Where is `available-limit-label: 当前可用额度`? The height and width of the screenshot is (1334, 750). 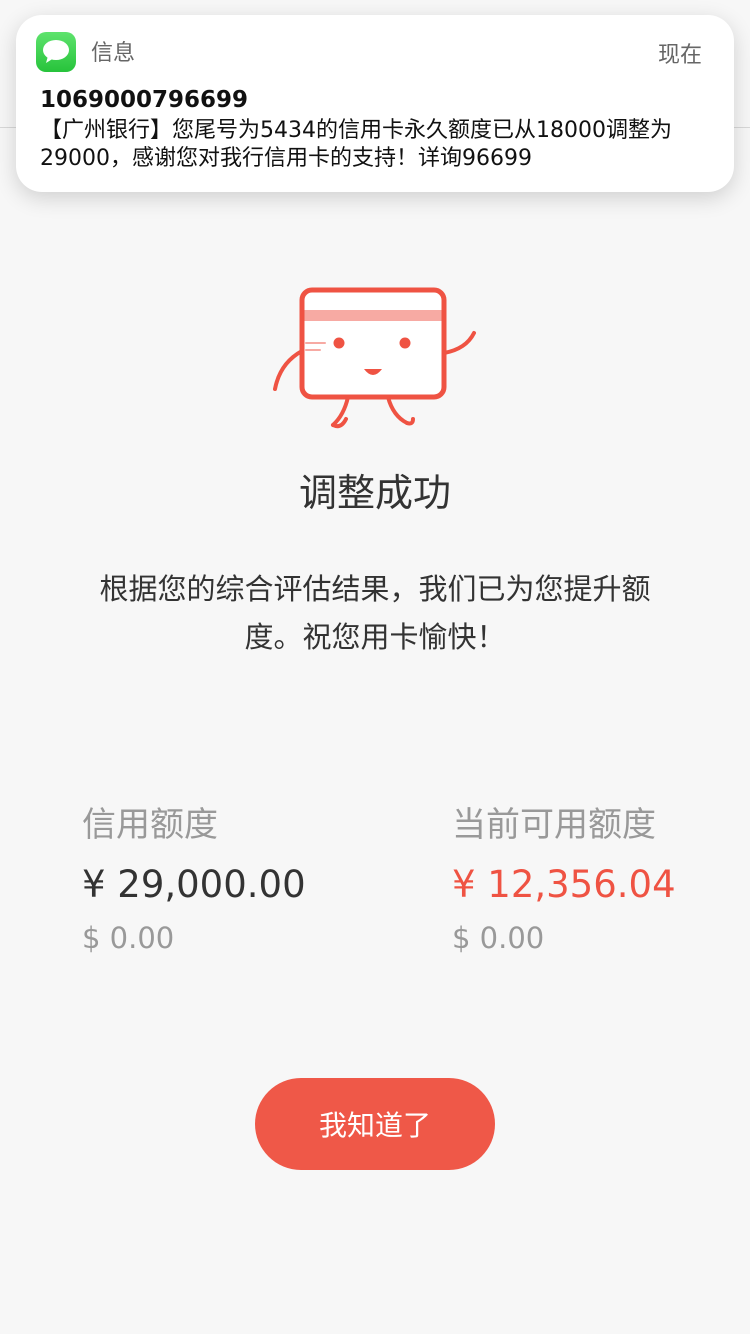 available-limit-label: 当前可用额度 is located at coordinates (554, 825).